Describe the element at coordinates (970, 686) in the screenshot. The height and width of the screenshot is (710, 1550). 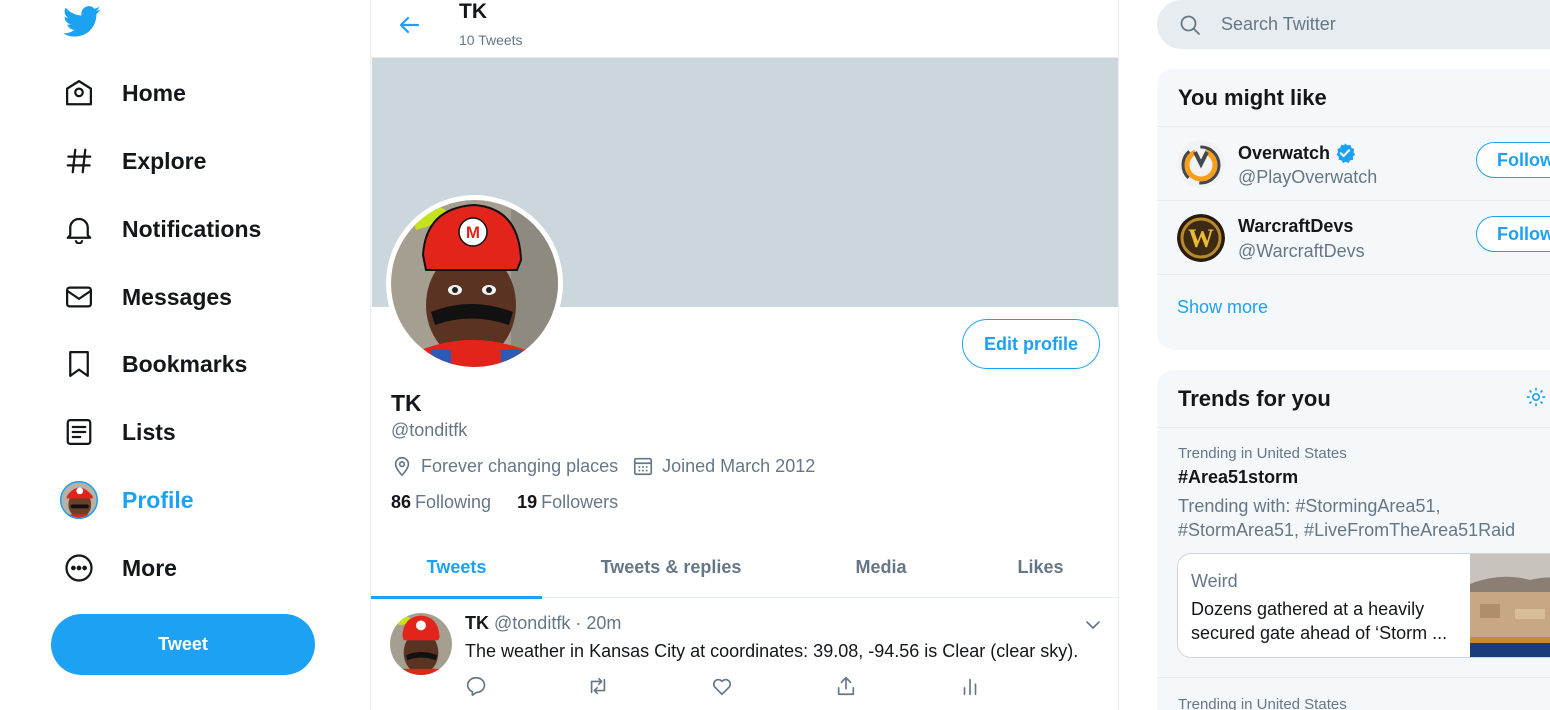
I see `analytics-icon` at that location.